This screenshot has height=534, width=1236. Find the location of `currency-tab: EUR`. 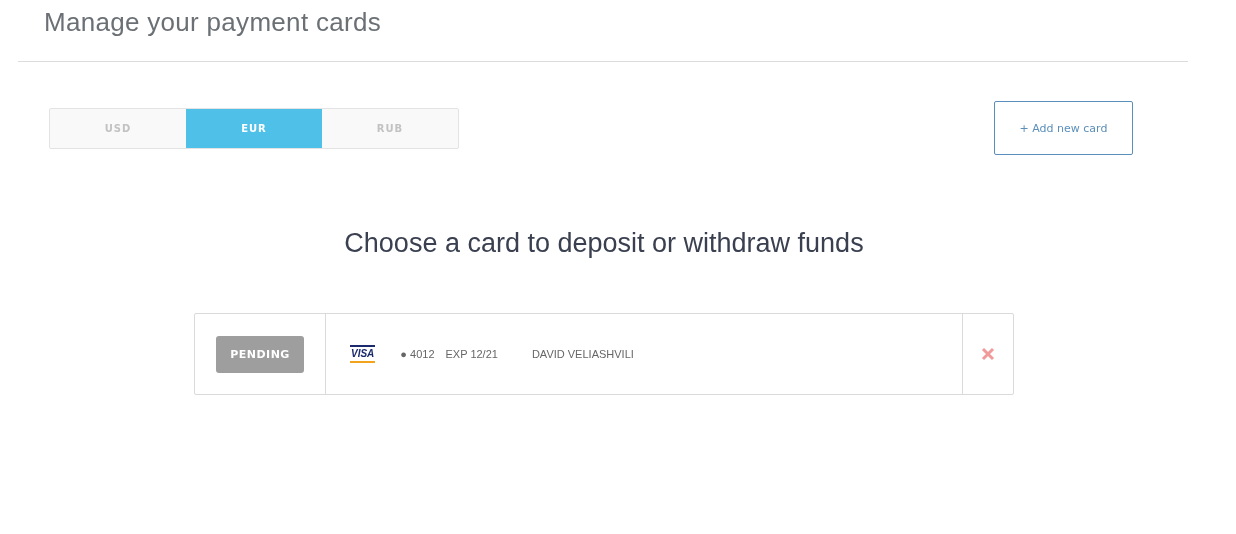

currency-tab: EUR is located at coordinates (254, 128).